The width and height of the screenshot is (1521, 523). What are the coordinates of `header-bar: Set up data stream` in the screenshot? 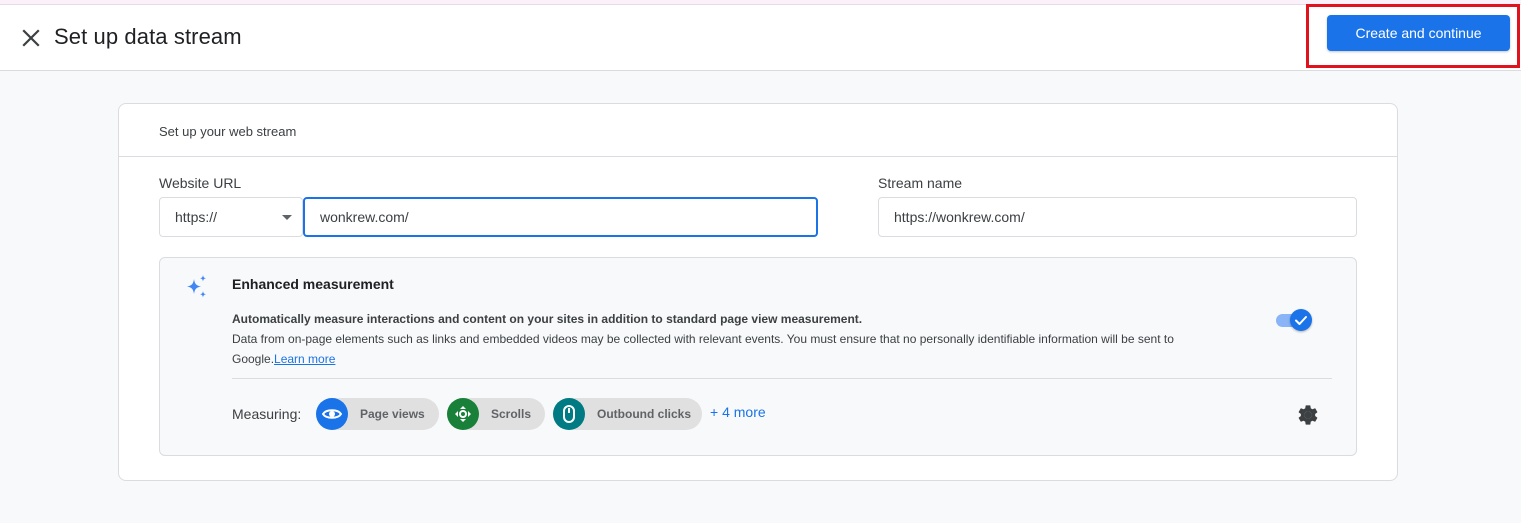 It's located at (760, 38).